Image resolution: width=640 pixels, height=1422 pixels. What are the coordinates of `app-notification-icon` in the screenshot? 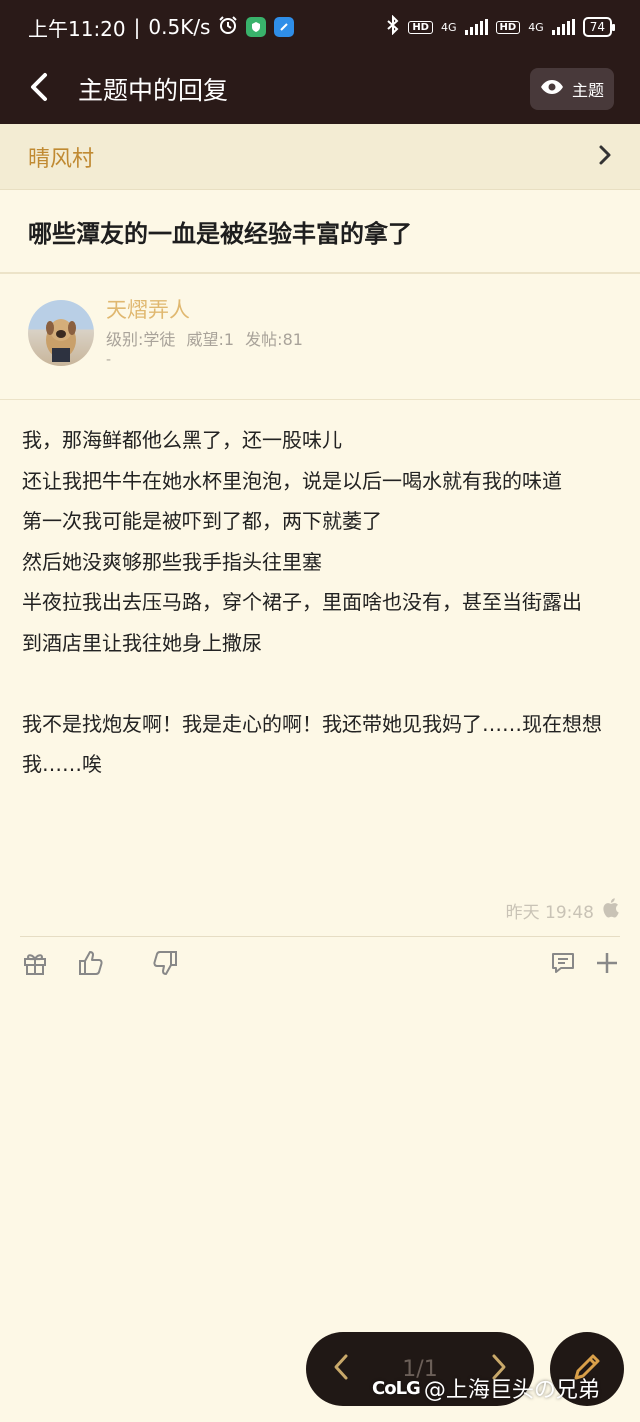 It's located at (284, 27).